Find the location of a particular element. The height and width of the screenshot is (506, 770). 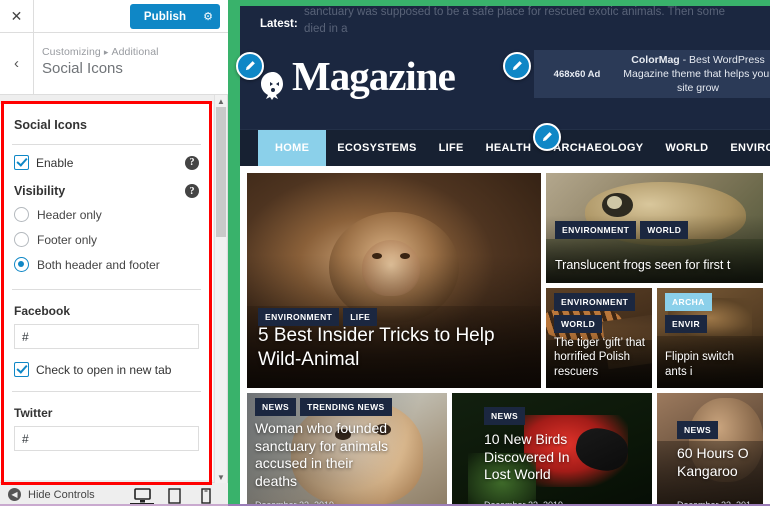

article-title: 60 Hours O Kangaroo is located at coordinates (719, 462).